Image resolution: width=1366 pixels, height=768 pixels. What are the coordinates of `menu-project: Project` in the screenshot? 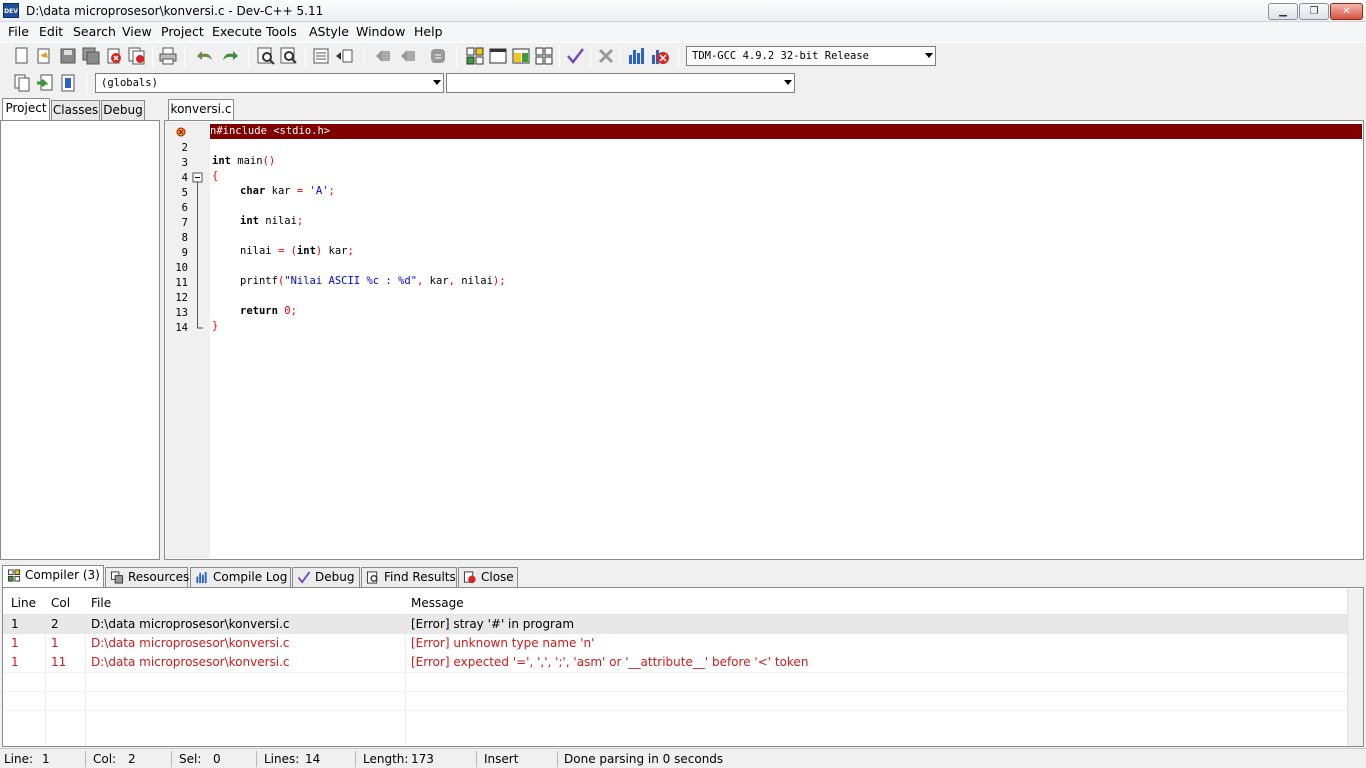 It's located at (182, 31).